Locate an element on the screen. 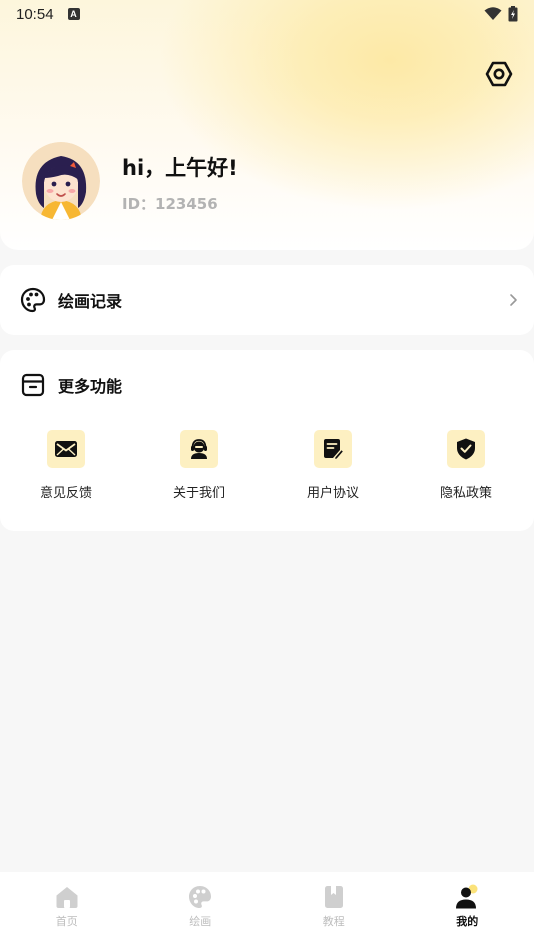 The height and width of the screenshot is (950, 534). about-us-button: 关于我们 is located at coordinates (199, 465).